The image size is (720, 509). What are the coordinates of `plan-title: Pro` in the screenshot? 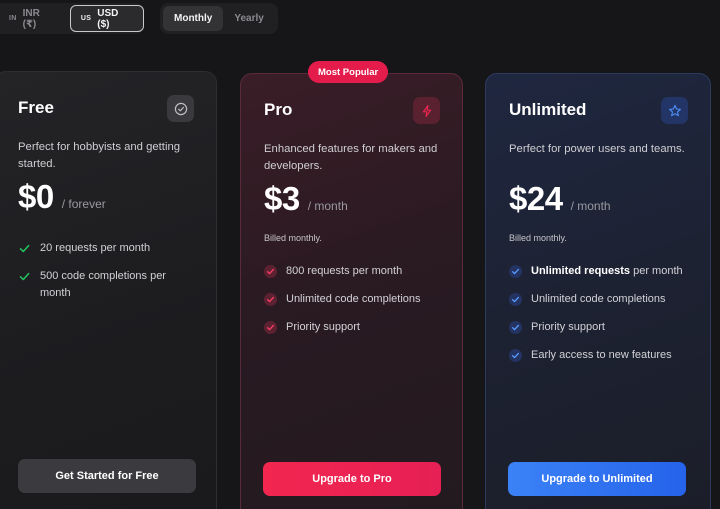 It's located at (278, 109).